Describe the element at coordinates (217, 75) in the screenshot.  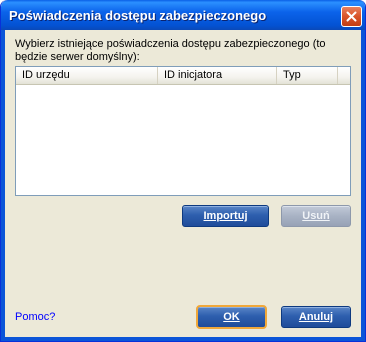
I see `column-header-initiator-id: ID inicjatora` at that location.